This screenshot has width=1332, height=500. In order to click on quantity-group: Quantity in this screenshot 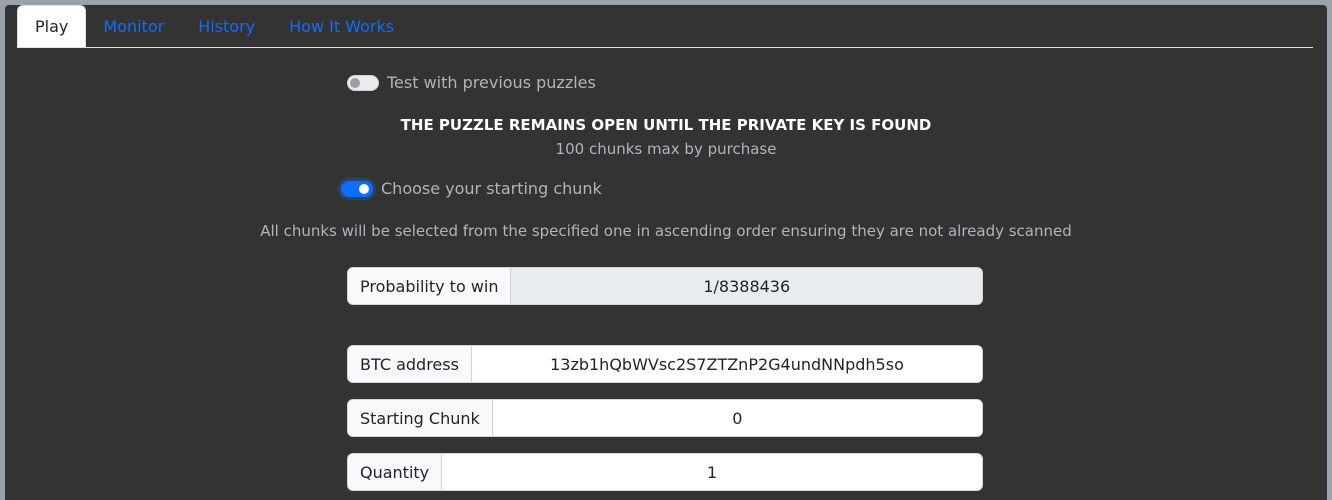, I will do `click(665, 472)`.